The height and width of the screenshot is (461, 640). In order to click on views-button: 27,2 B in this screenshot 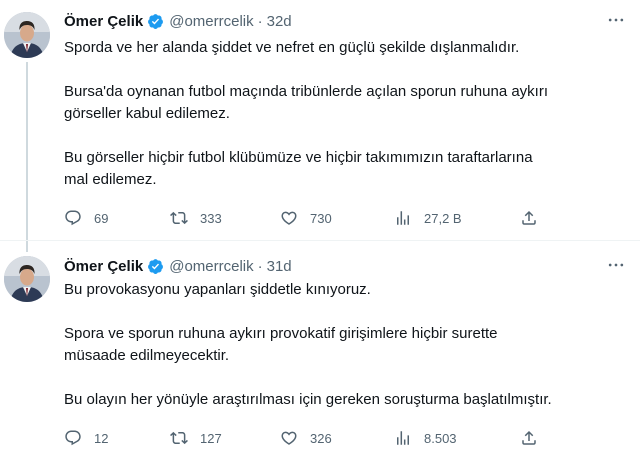, I will do `click(428, 218)`.